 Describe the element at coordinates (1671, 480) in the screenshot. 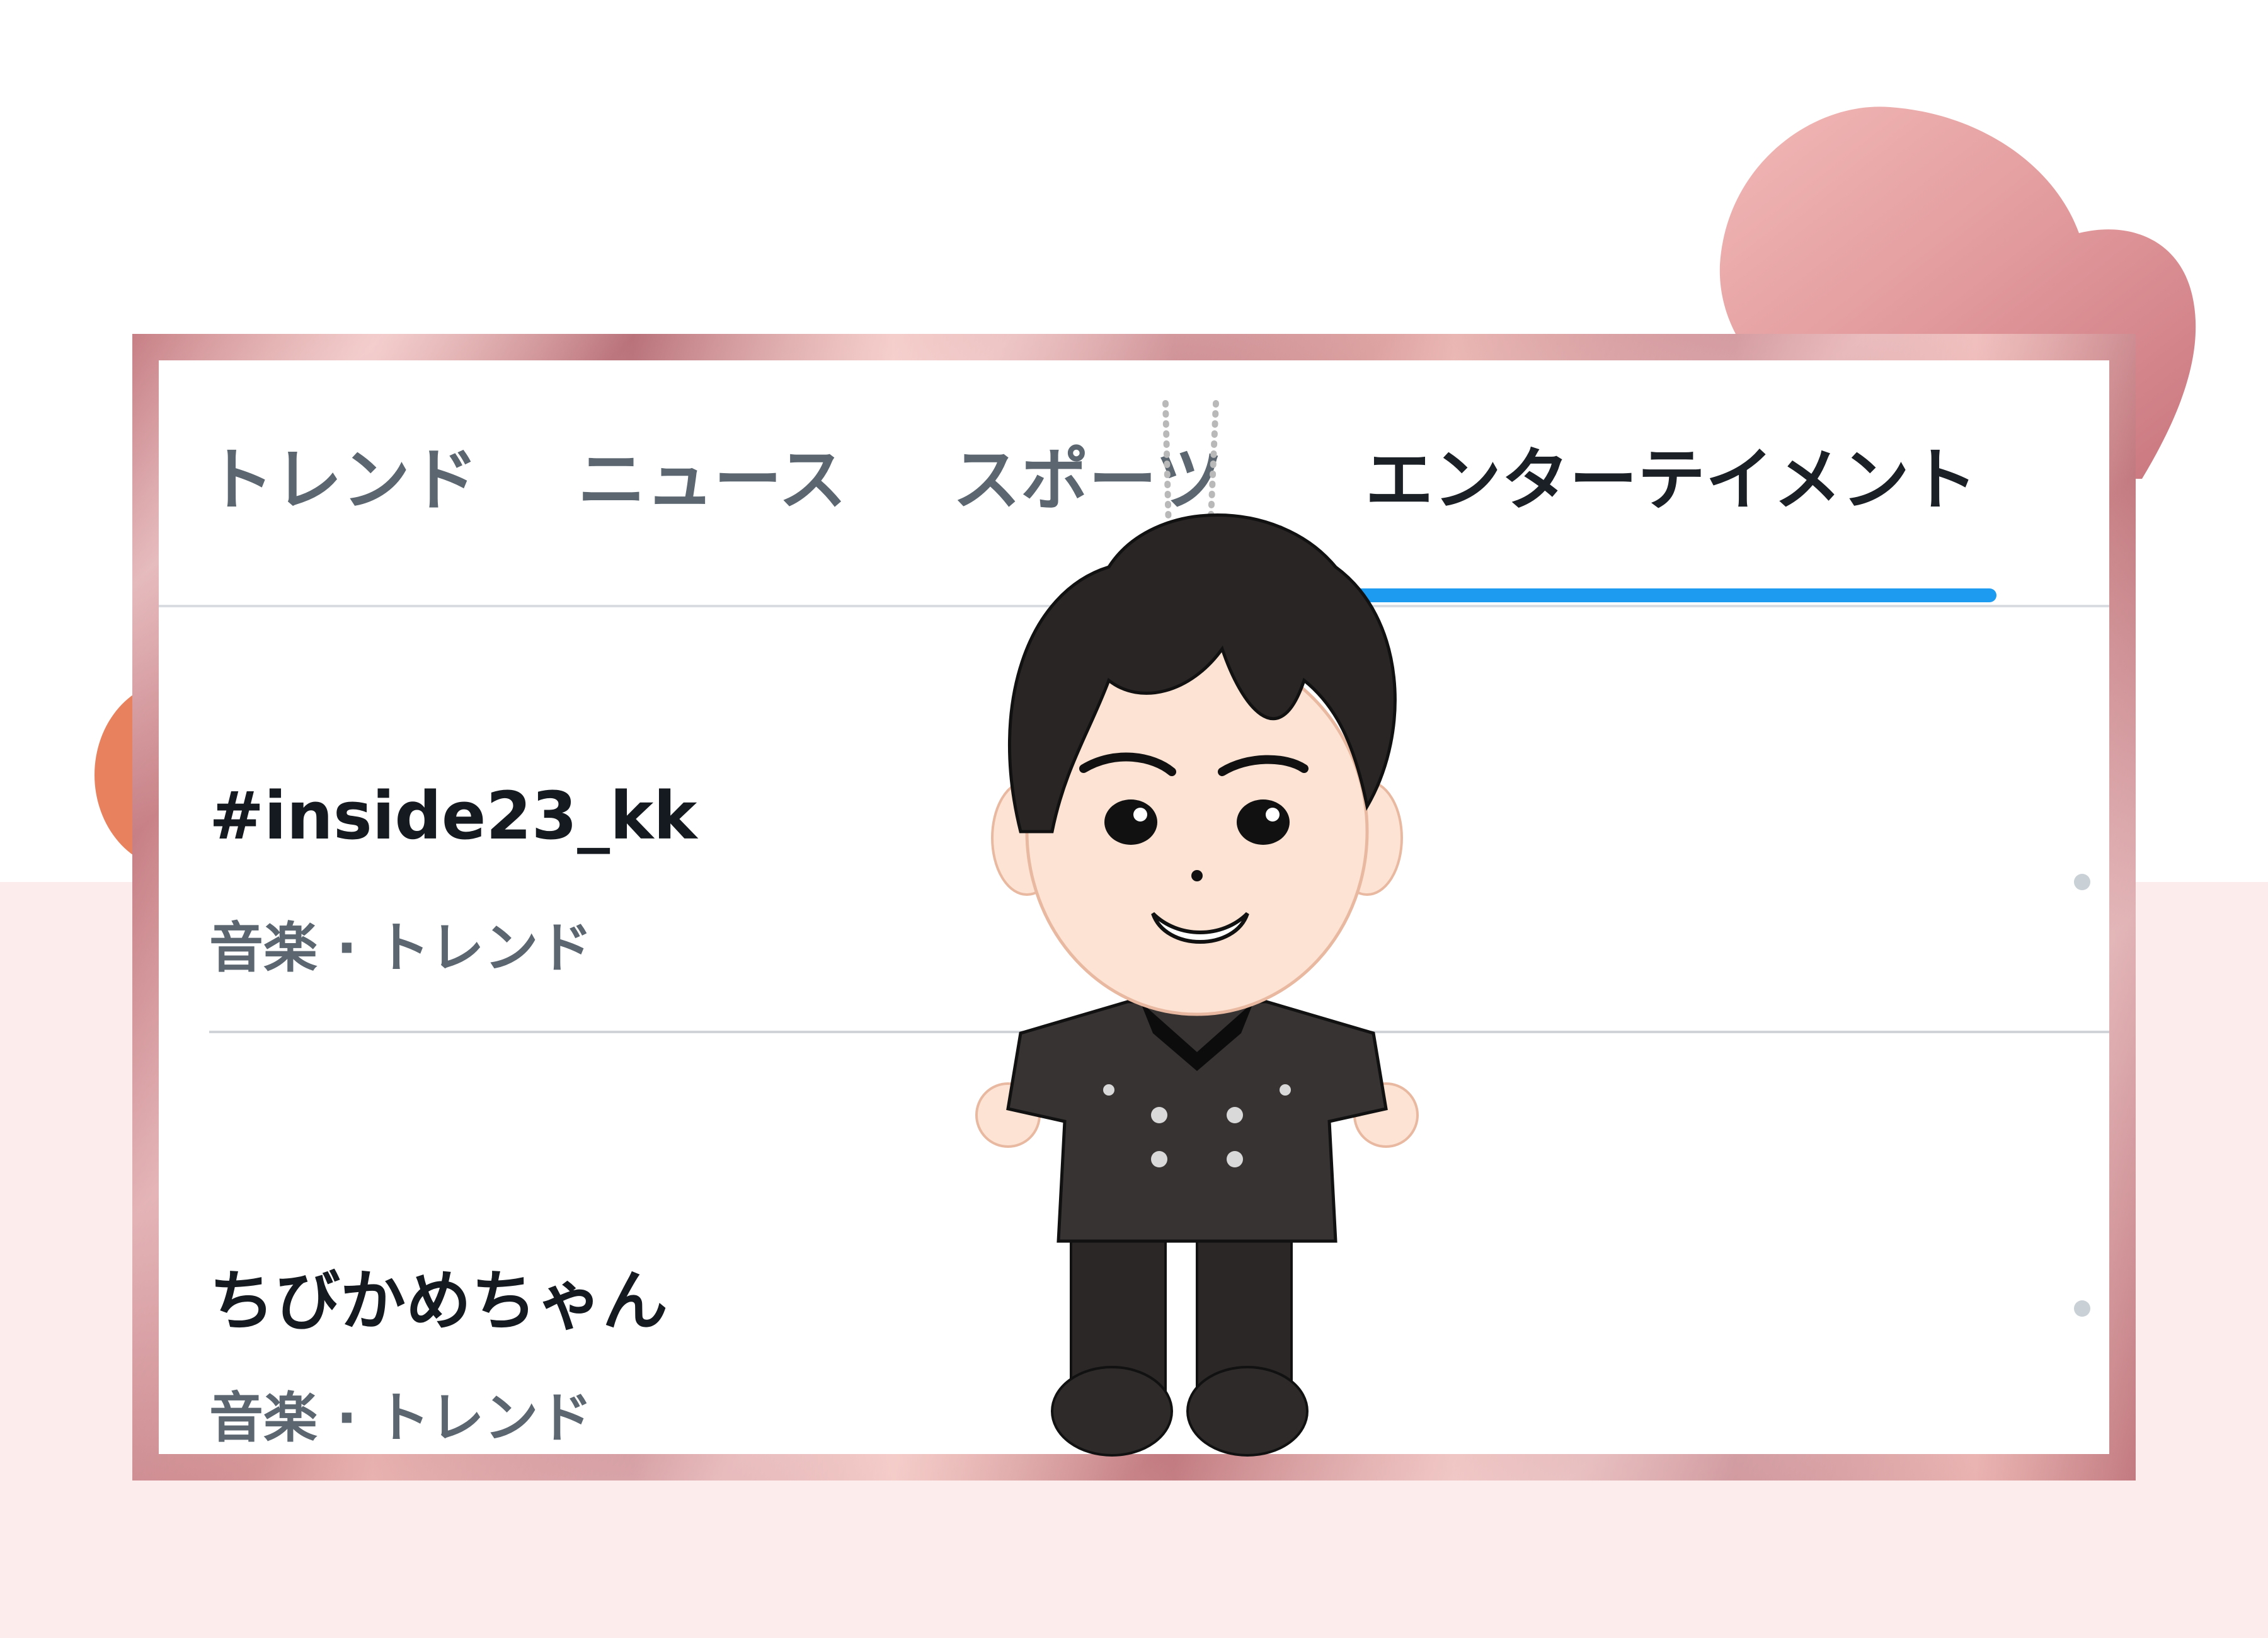

I see `tab-entertainment: エンターテイメント` at that location.